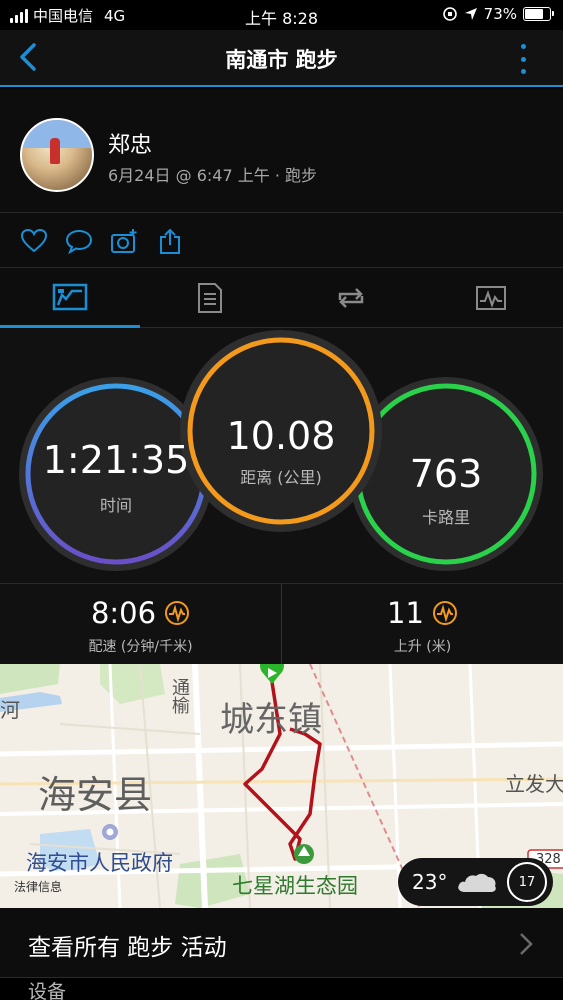 This screenshot has height=1000, width=563. I want to click on user-name: 郑忠, so click(130, 143).